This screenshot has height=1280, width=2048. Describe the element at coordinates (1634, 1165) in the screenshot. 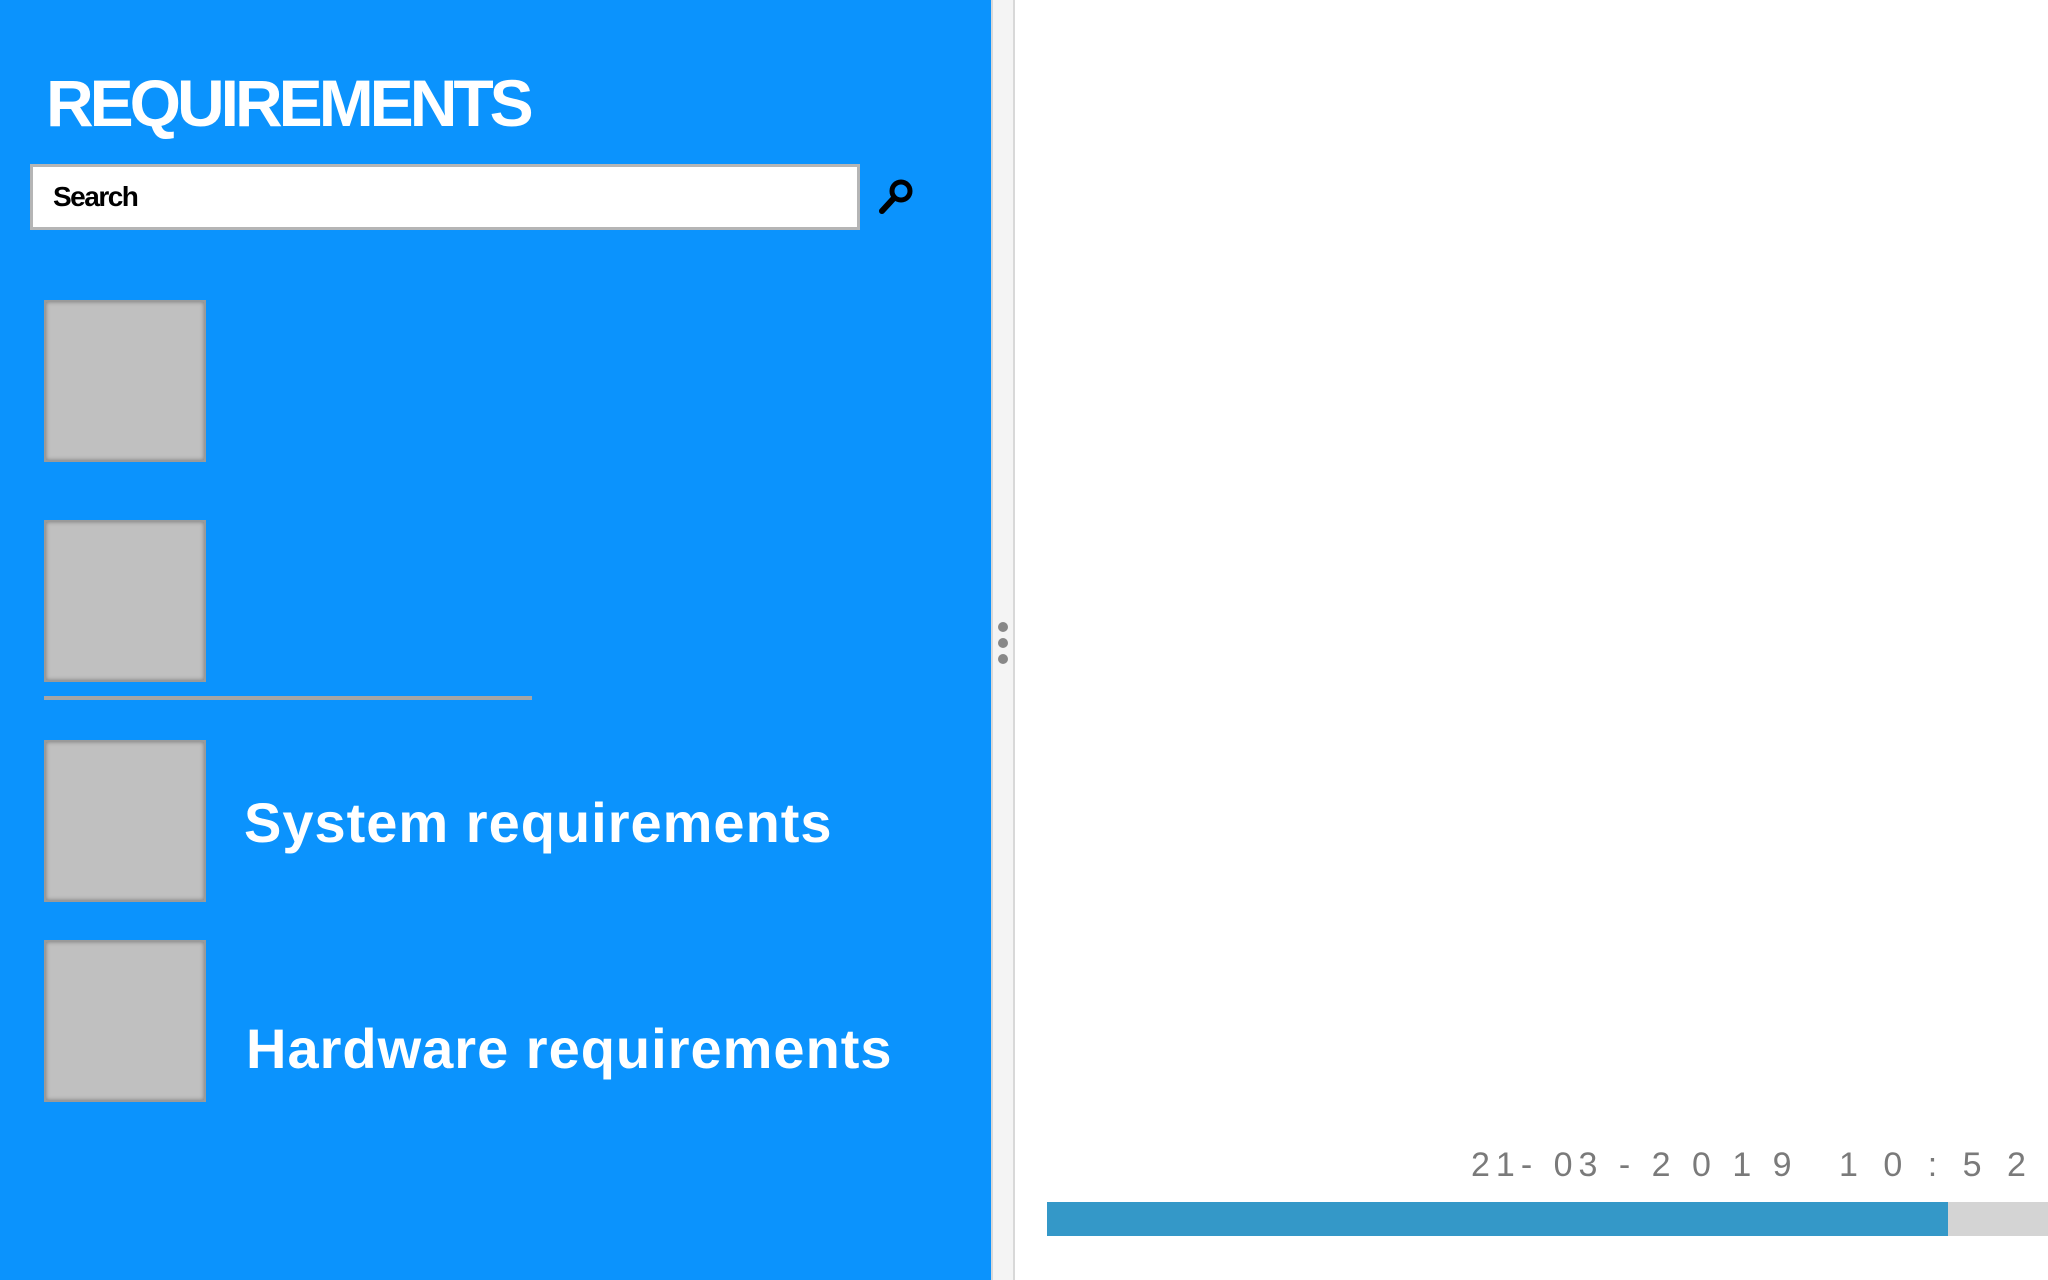

I see `date-readout: 21- 03 - 2 0 1 9` at that location.